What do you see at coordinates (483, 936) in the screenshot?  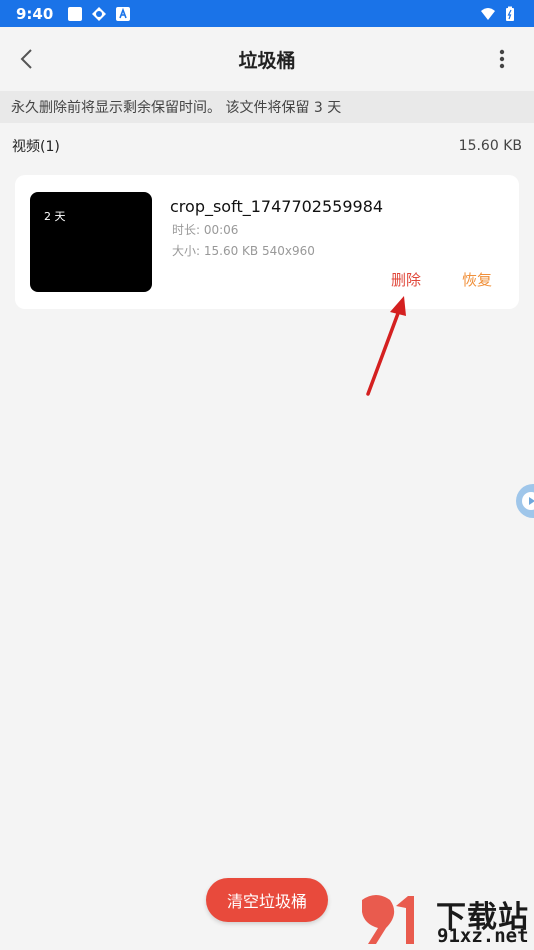 I see `watermark-url-text: 91xz.net` at bounding box center [483, 936].